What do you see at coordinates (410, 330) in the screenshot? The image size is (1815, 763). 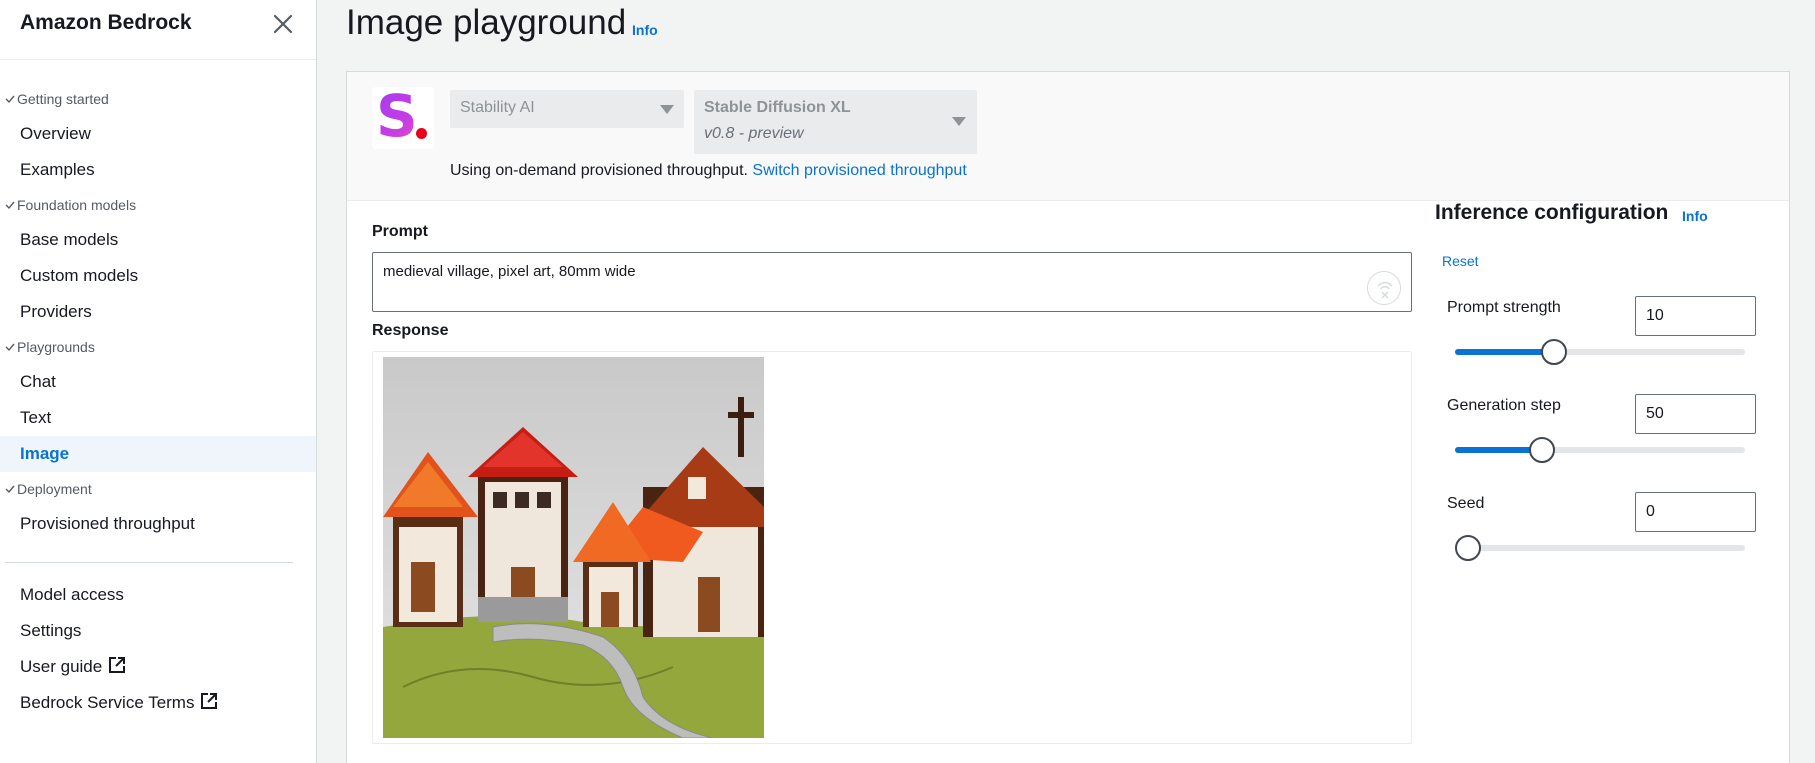 I see `response-label: Response` at bounding box center [410, 330].